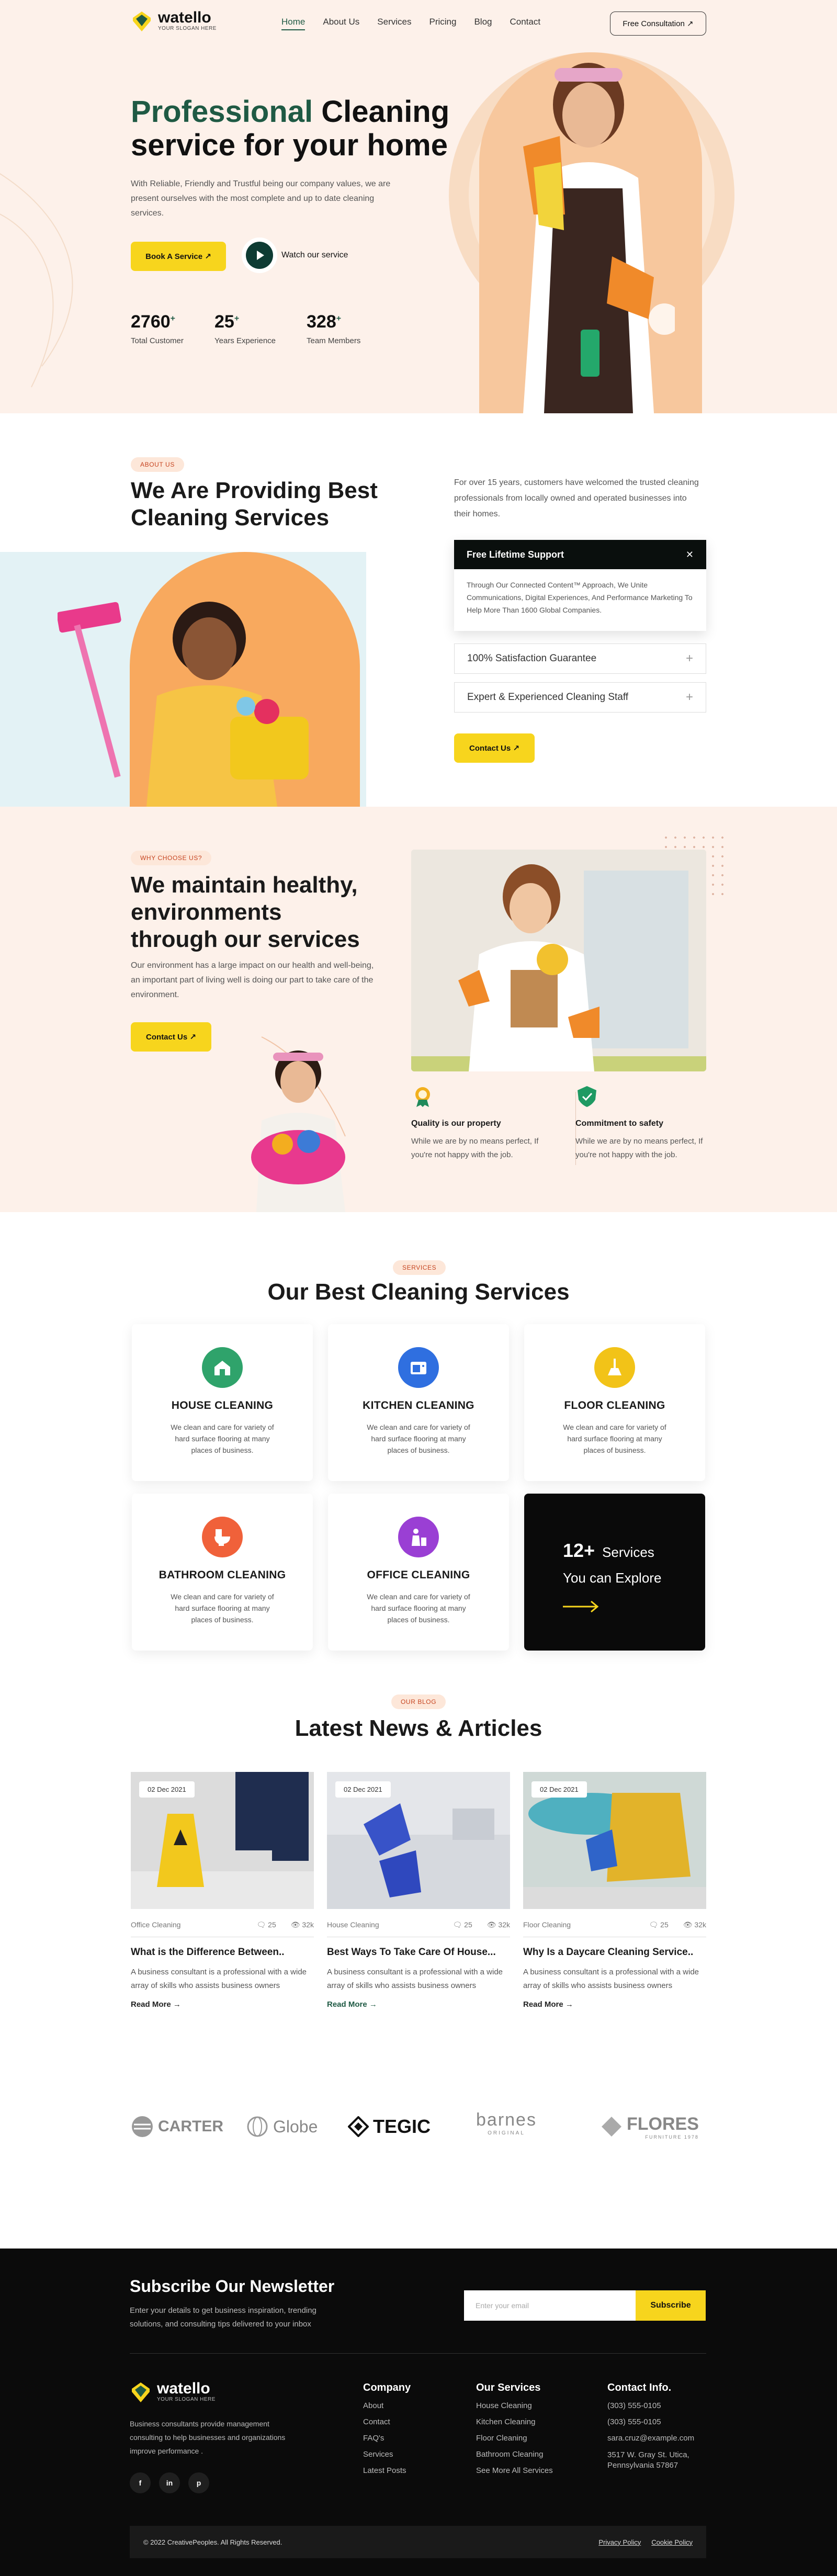 This screenshot has height=2576, width=837. I want to click on nav-contact: Contact, so click(525, 24).